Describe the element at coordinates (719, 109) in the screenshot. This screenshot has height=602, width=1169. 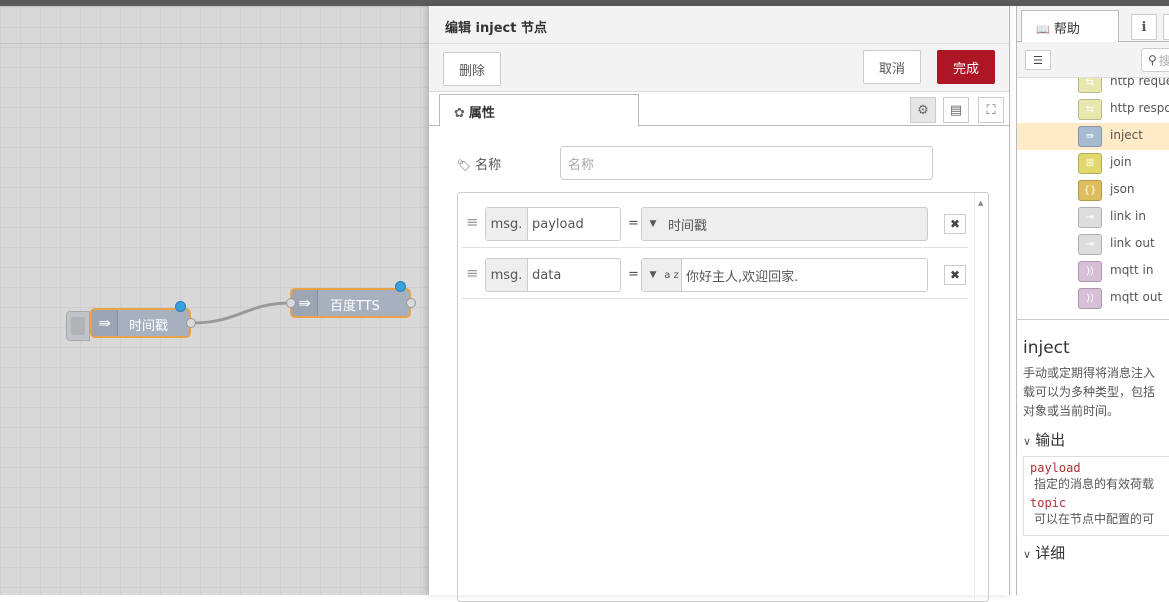
I see `editor-tabs: ✿ 属性 ⚙ ▤ ⛶` at that location.